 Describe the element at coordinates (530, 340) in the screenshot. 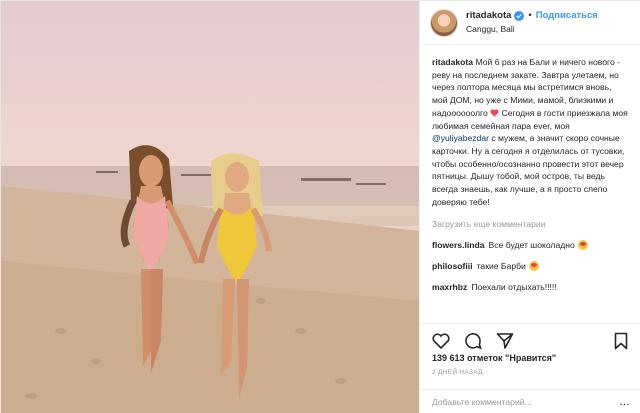

I see `action-bar` at that location.